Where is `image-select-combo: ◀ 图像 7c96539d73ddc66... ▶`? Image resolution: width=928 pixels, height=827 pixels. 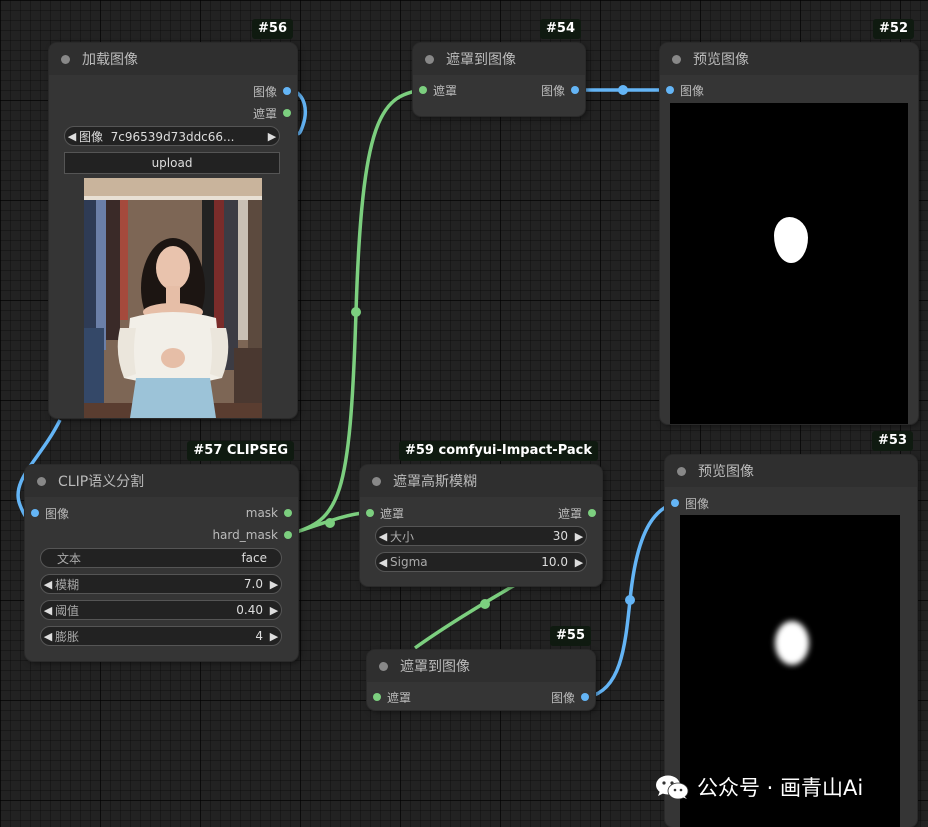
image-select-combo: ◀ 图像 7c96539d73ddc66... ▶ is located at coordinates (172, 136).